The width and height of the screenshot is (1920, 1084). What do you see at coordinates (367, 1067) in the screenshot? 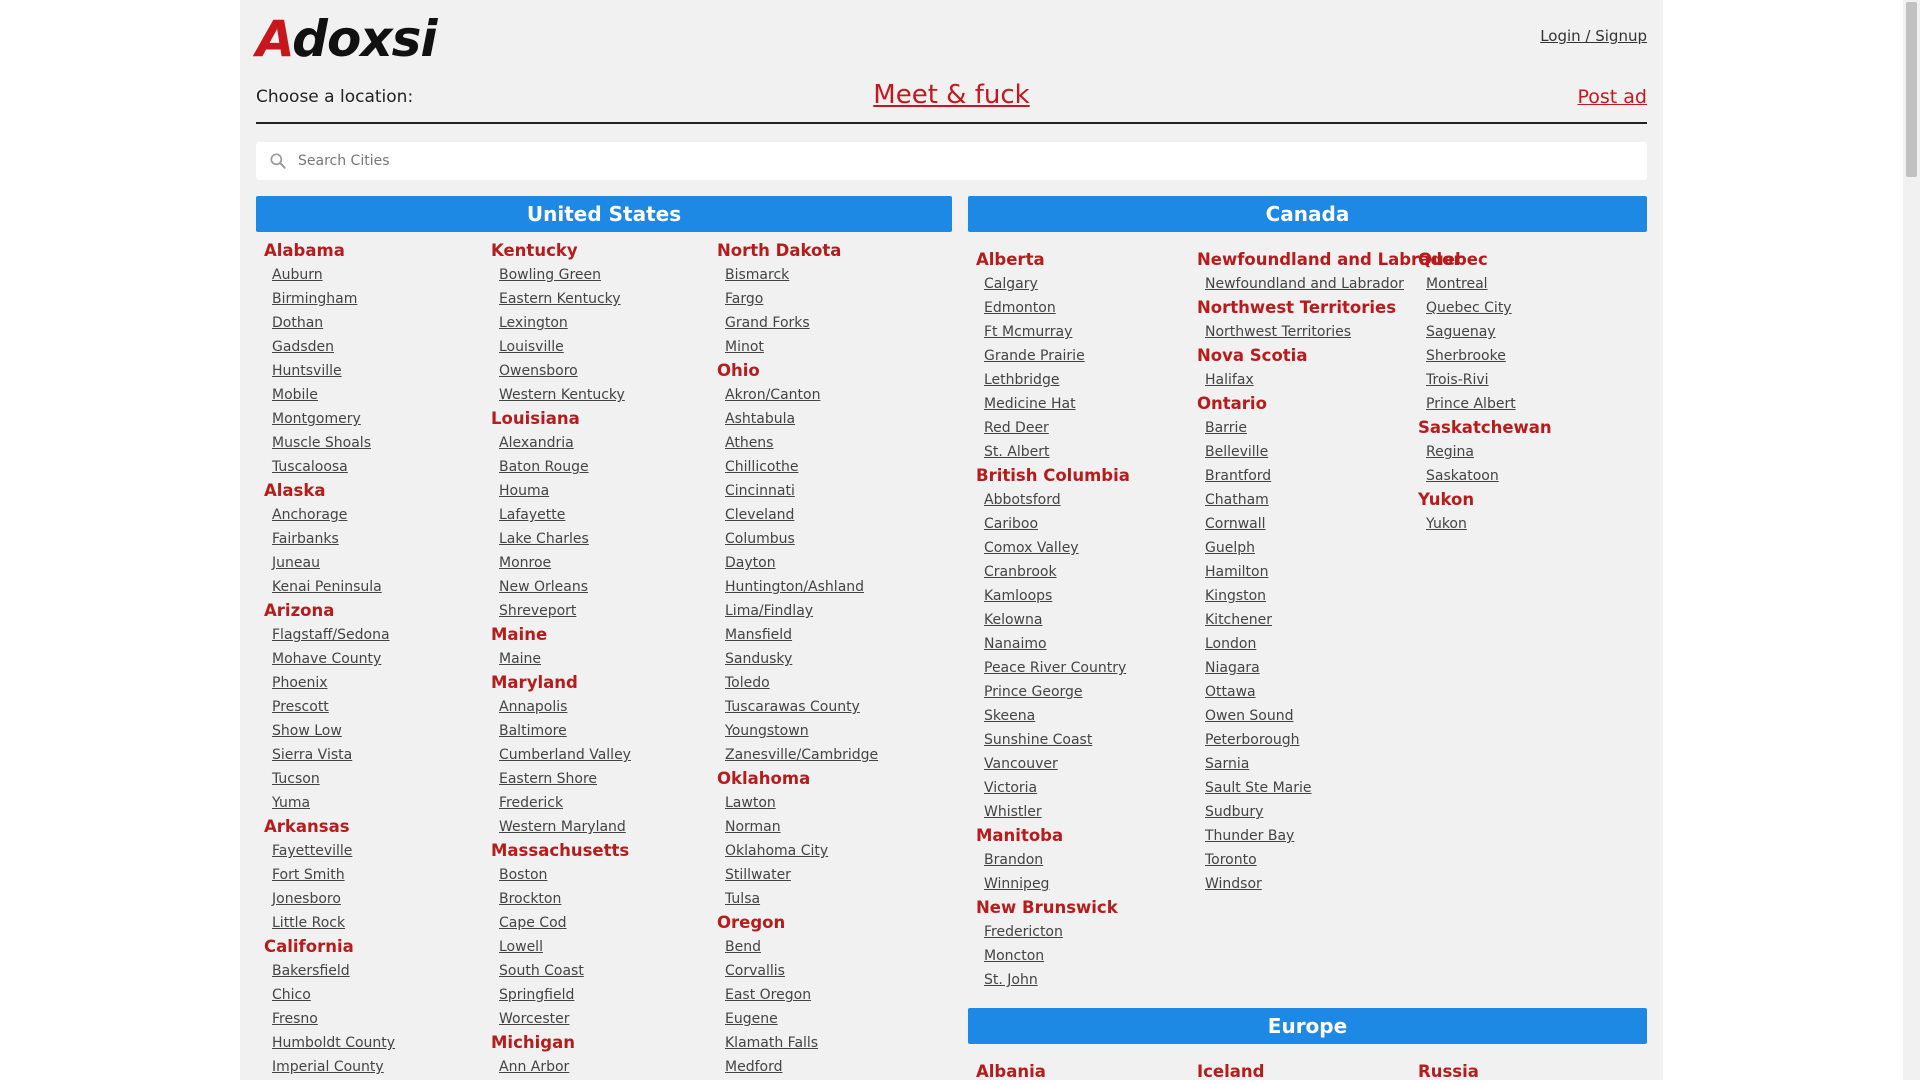
I see `city-link: Imperial County` at bounding box center [367, 1067].